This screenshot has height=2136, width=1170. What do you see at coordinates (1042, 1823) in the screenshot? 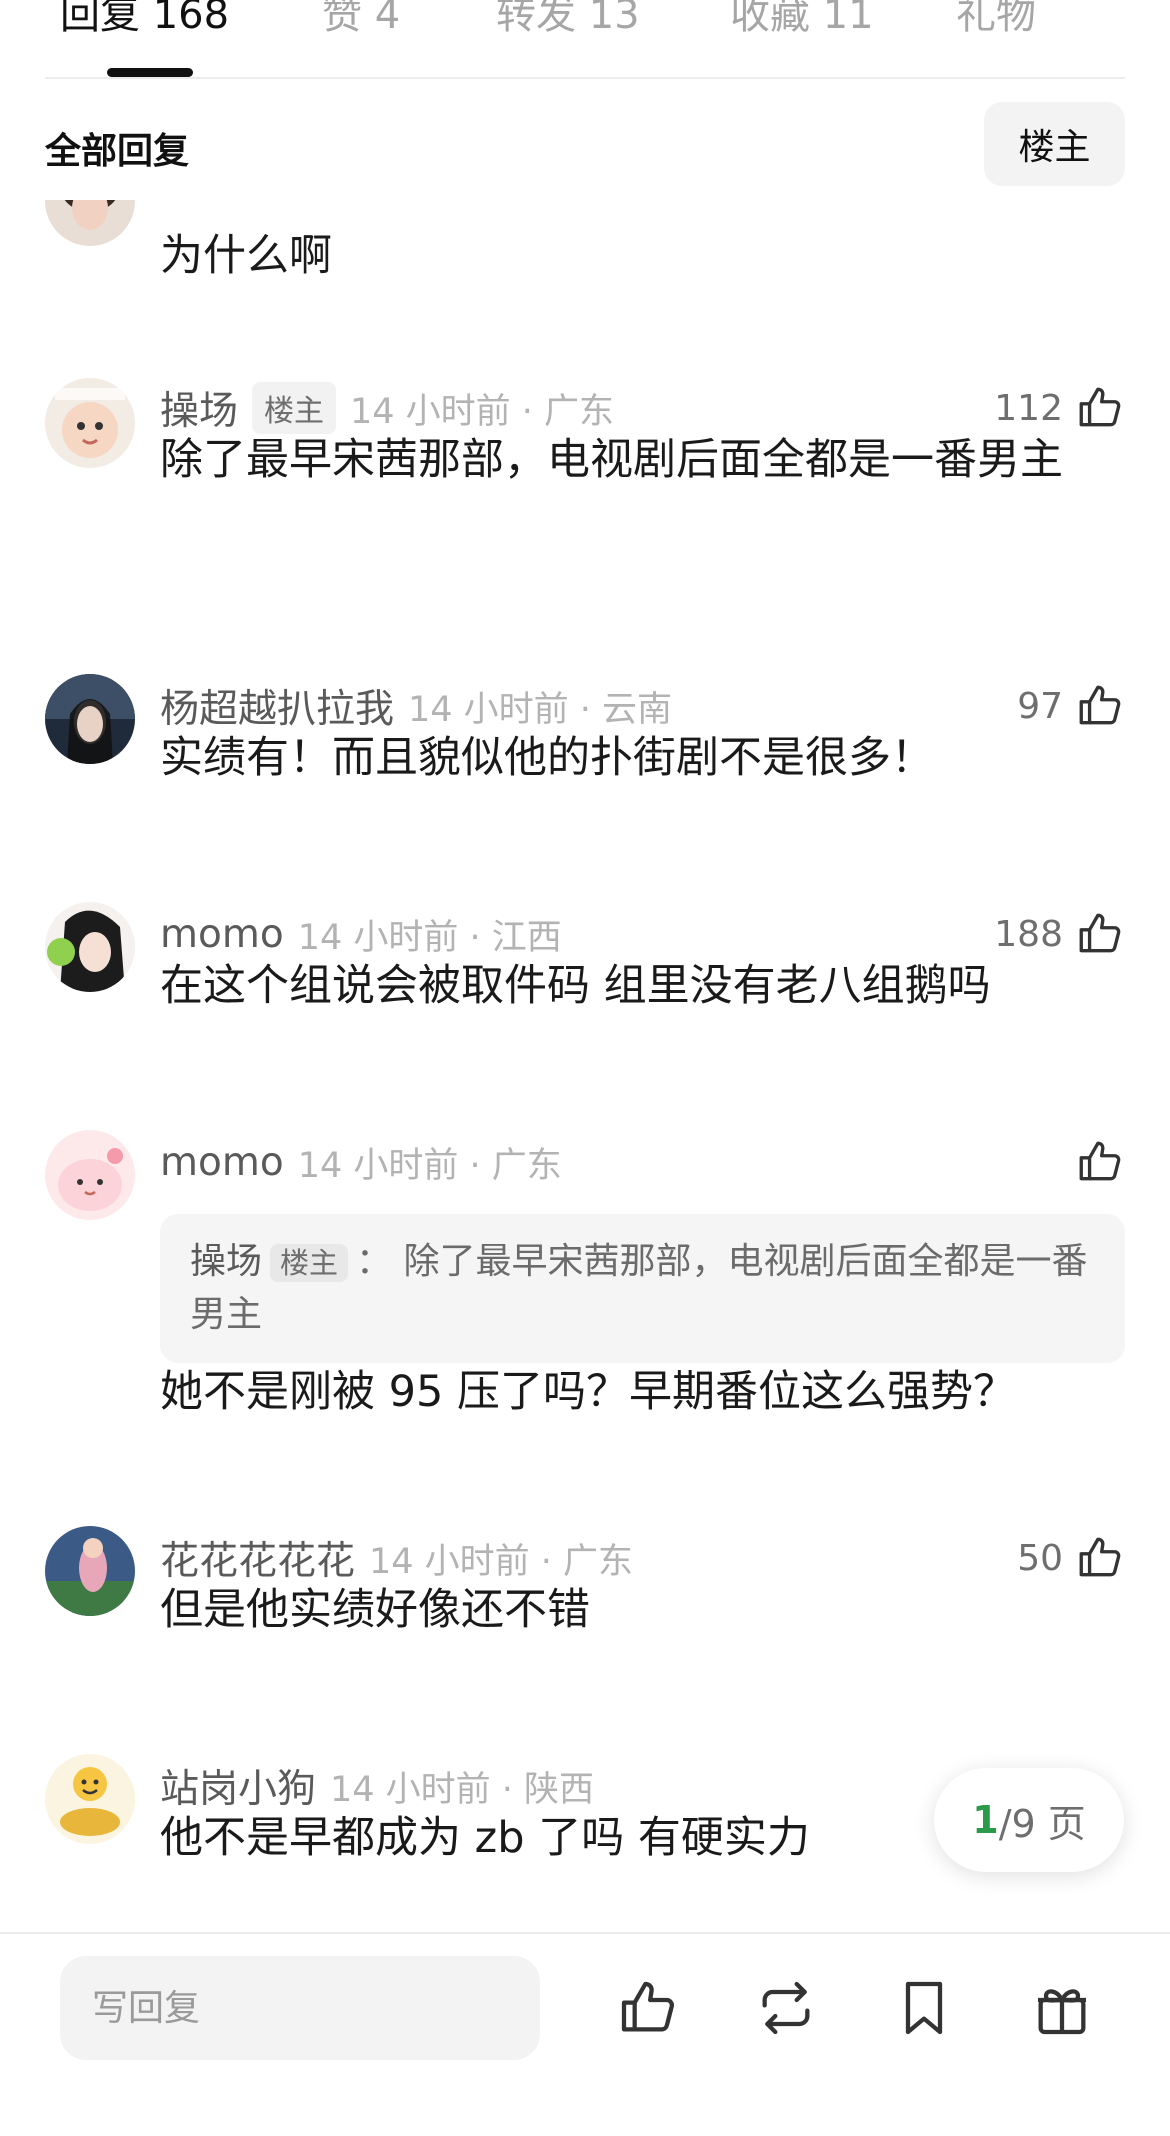
I see `page-total: /9 页` at bounding box center [1042, 1823].